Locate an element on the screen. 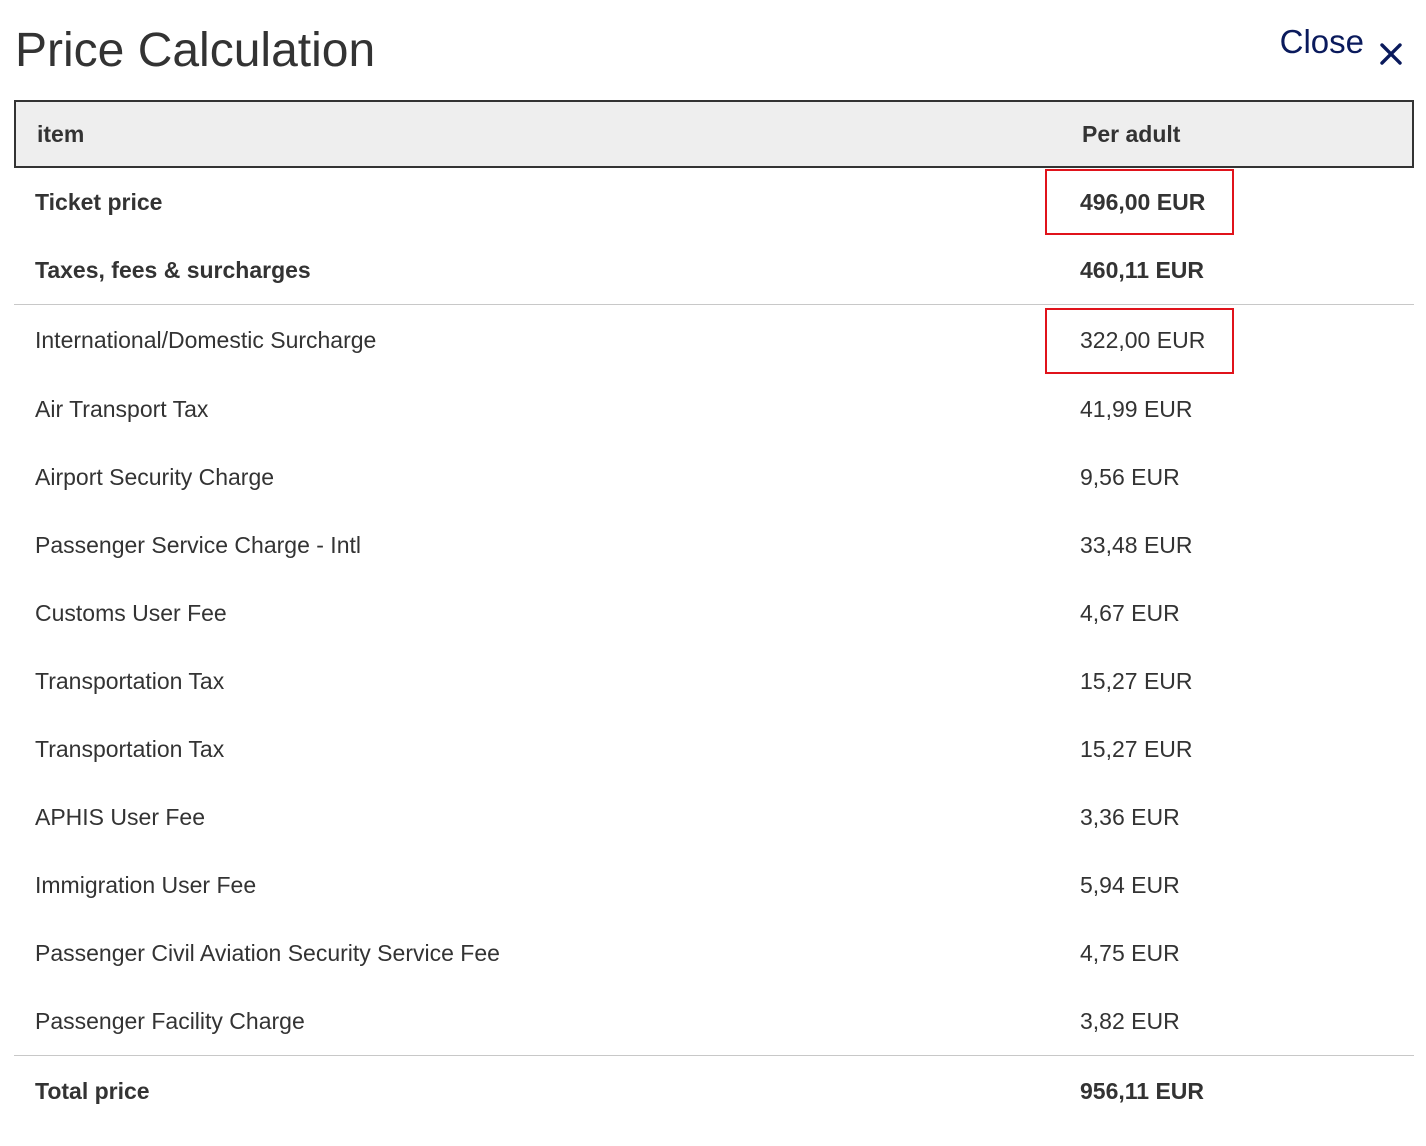  row-label: Air Transport Tax is located at coordinates (122, 408).